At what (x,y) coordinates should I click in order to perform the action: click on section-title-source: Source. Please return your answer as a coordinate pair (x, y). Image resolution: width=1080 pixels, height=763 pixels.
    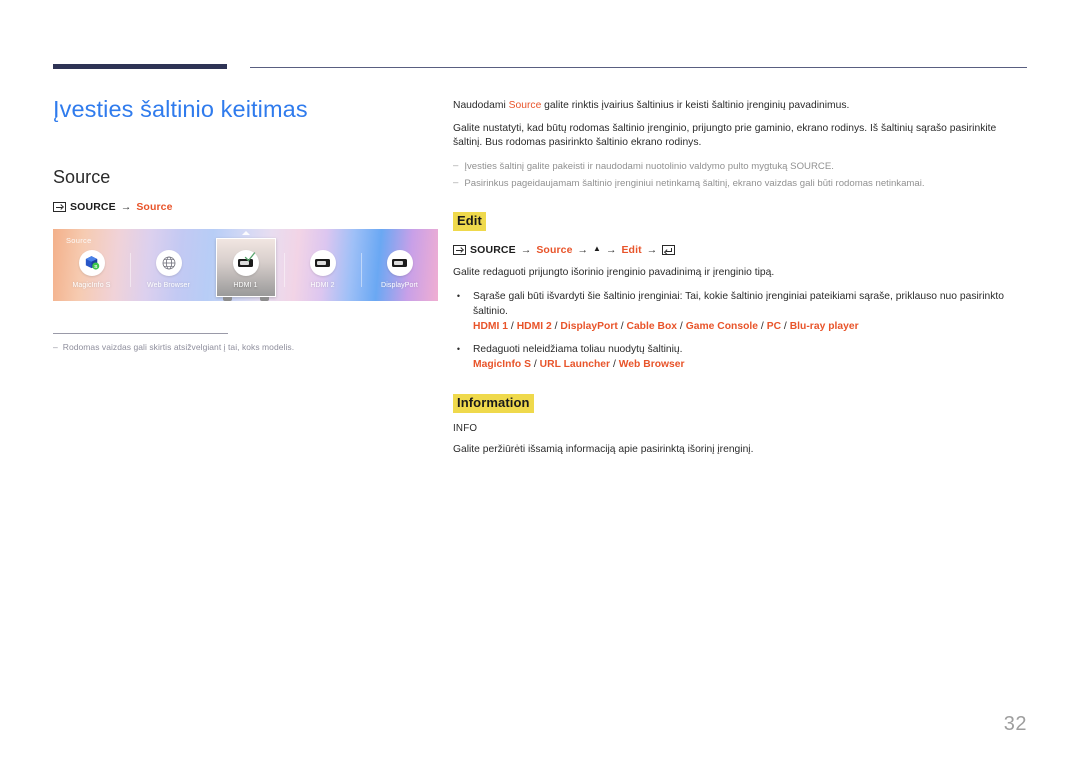
    Looking at the image, I should click on (82, 177).